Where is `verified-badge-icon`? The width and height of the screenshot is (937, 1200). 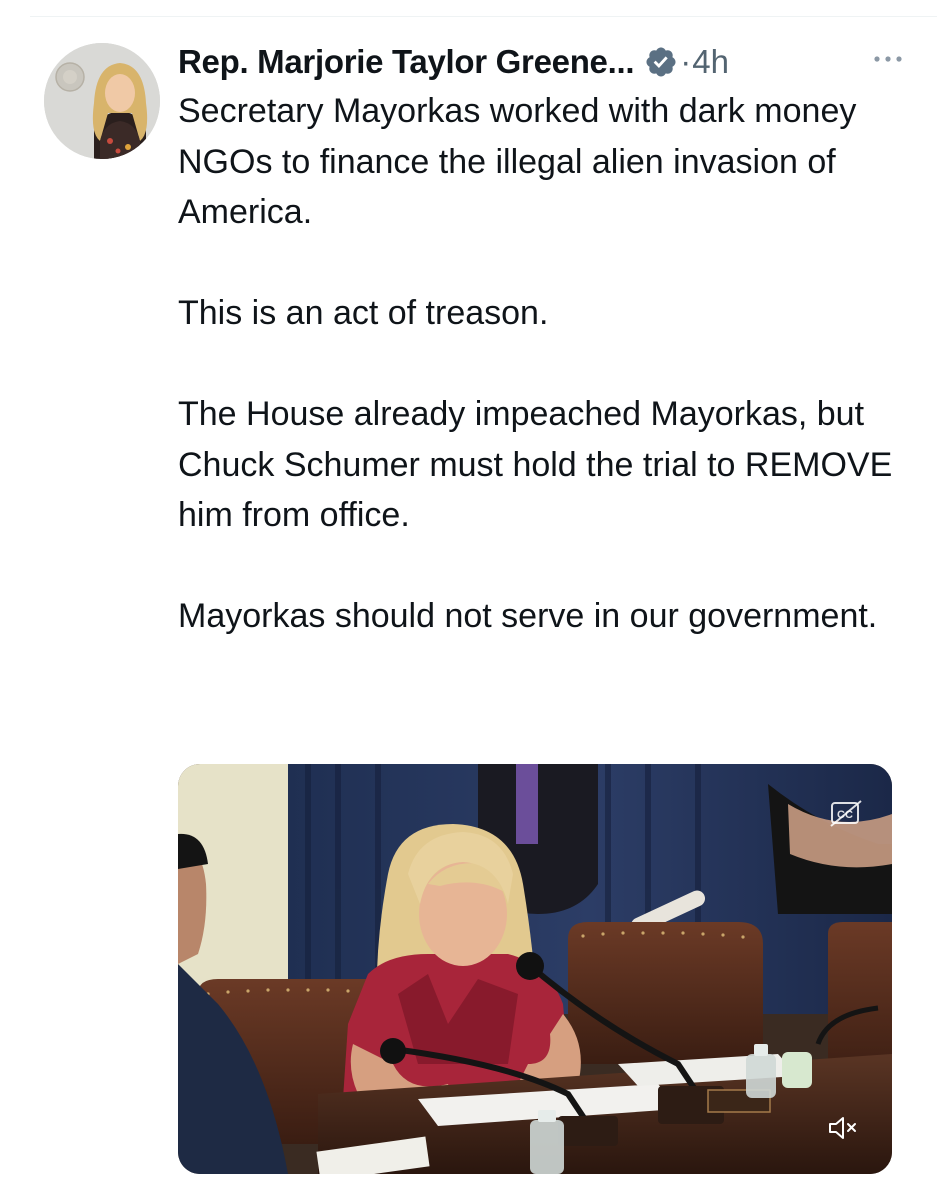 verified-badge-icon is located at coordinates (661, 62).